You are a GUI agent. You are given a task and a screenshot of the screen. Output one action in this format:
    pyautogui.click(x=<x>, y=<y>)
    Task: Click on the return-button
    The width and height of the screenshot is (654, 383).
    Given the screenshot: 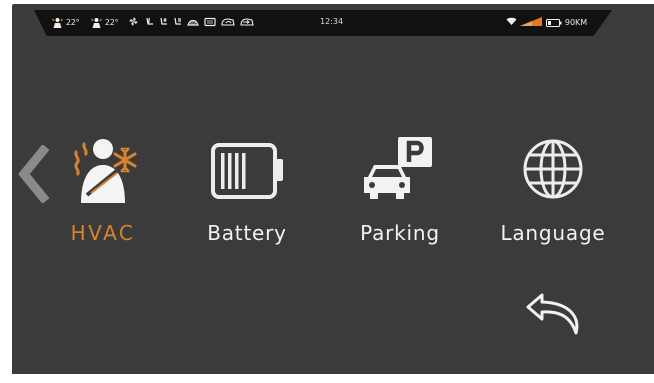 What is the action you would take?
    pyautogui.click(x=554, y=314)
    